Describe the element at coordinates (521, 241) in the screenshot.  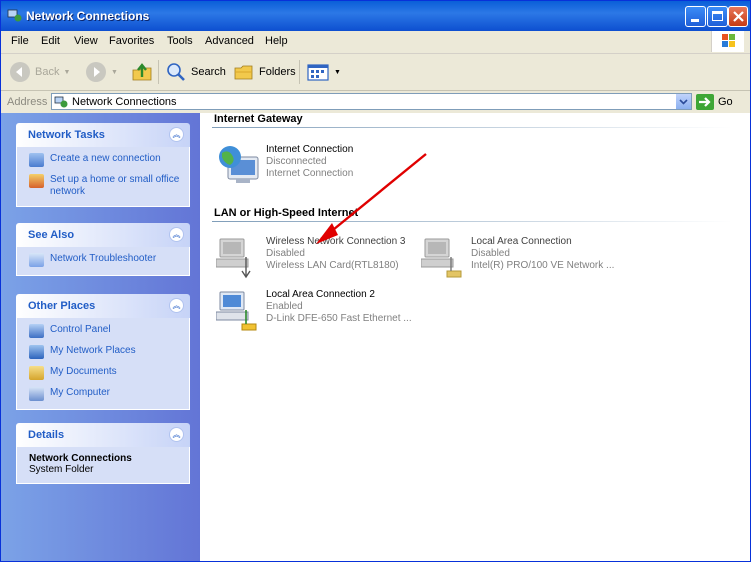
I see `connection-name: Local Area Connection` at that location.